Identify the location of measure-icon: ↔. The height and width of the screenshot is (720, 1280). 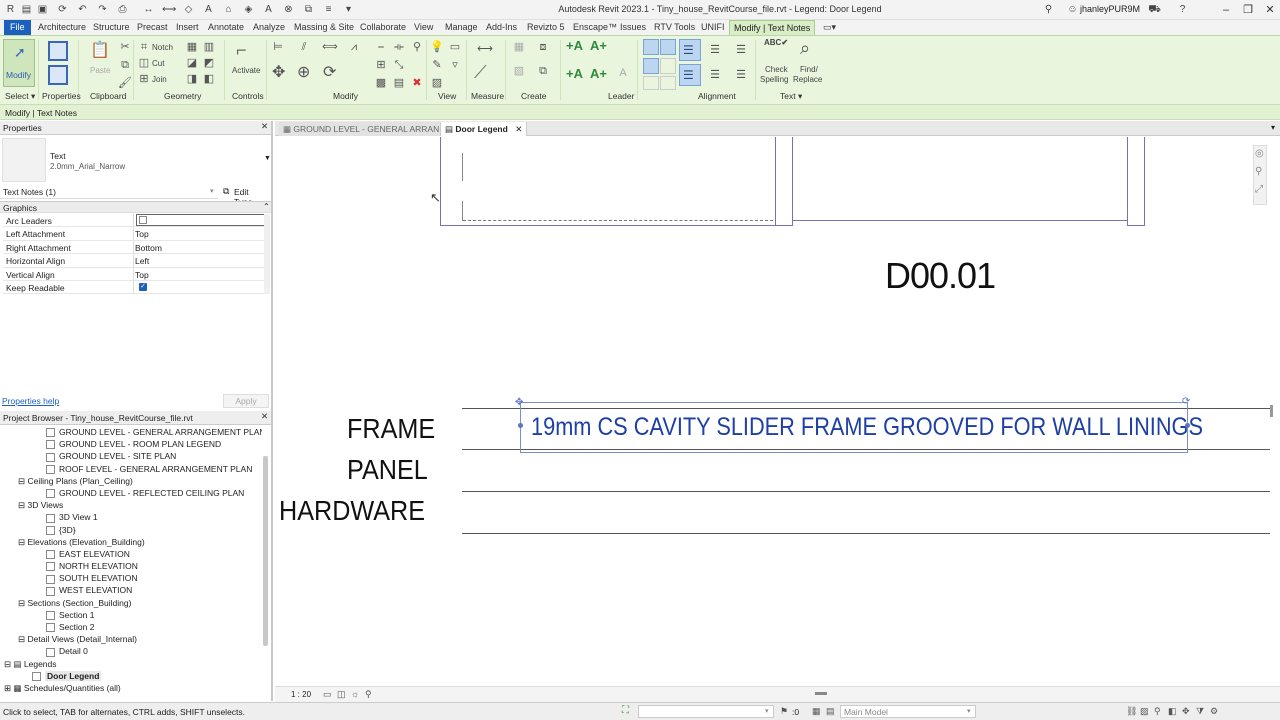
(148, 9).